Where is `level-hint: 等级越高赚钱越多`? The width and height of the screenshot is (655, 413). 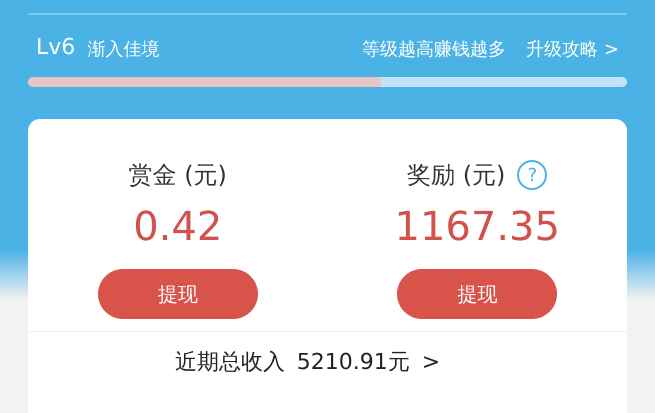
level-hint: 等级越高赚钱越多 is located at coordinates (434, 50).